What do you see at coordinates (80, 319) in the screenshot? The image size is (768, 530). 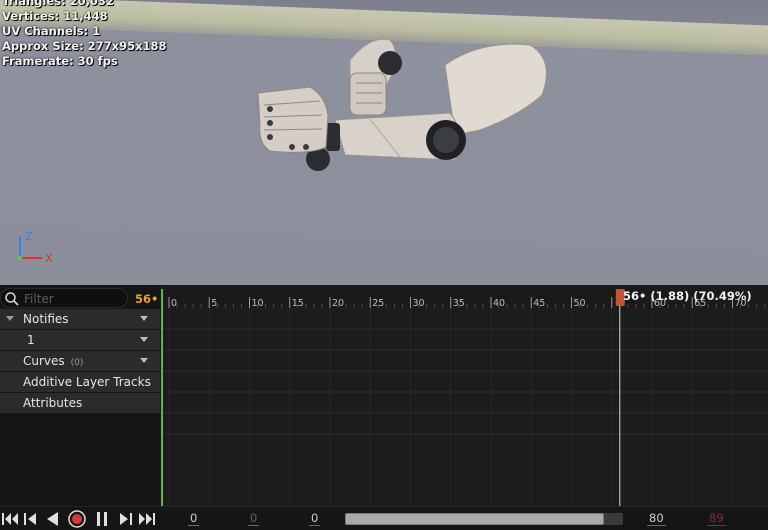 I see `track-notifies: Notifies` at bounding box center [80, 319].